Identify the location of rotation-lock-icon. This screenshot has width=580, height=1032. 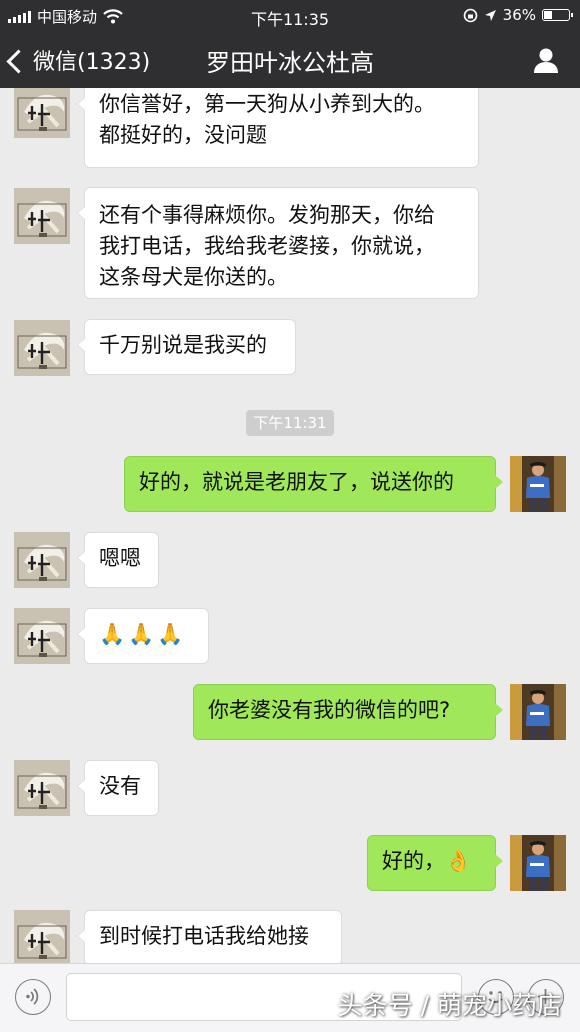
(470, 15).